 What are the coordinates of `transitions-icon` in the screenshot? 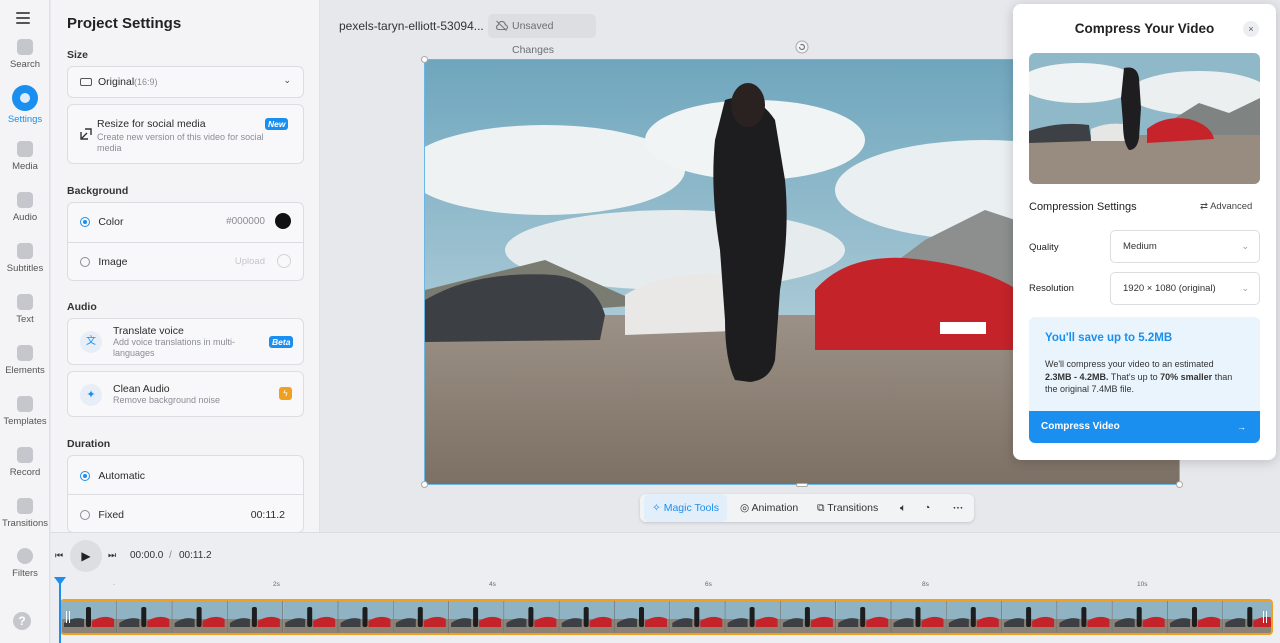 It's located at (25, 506).